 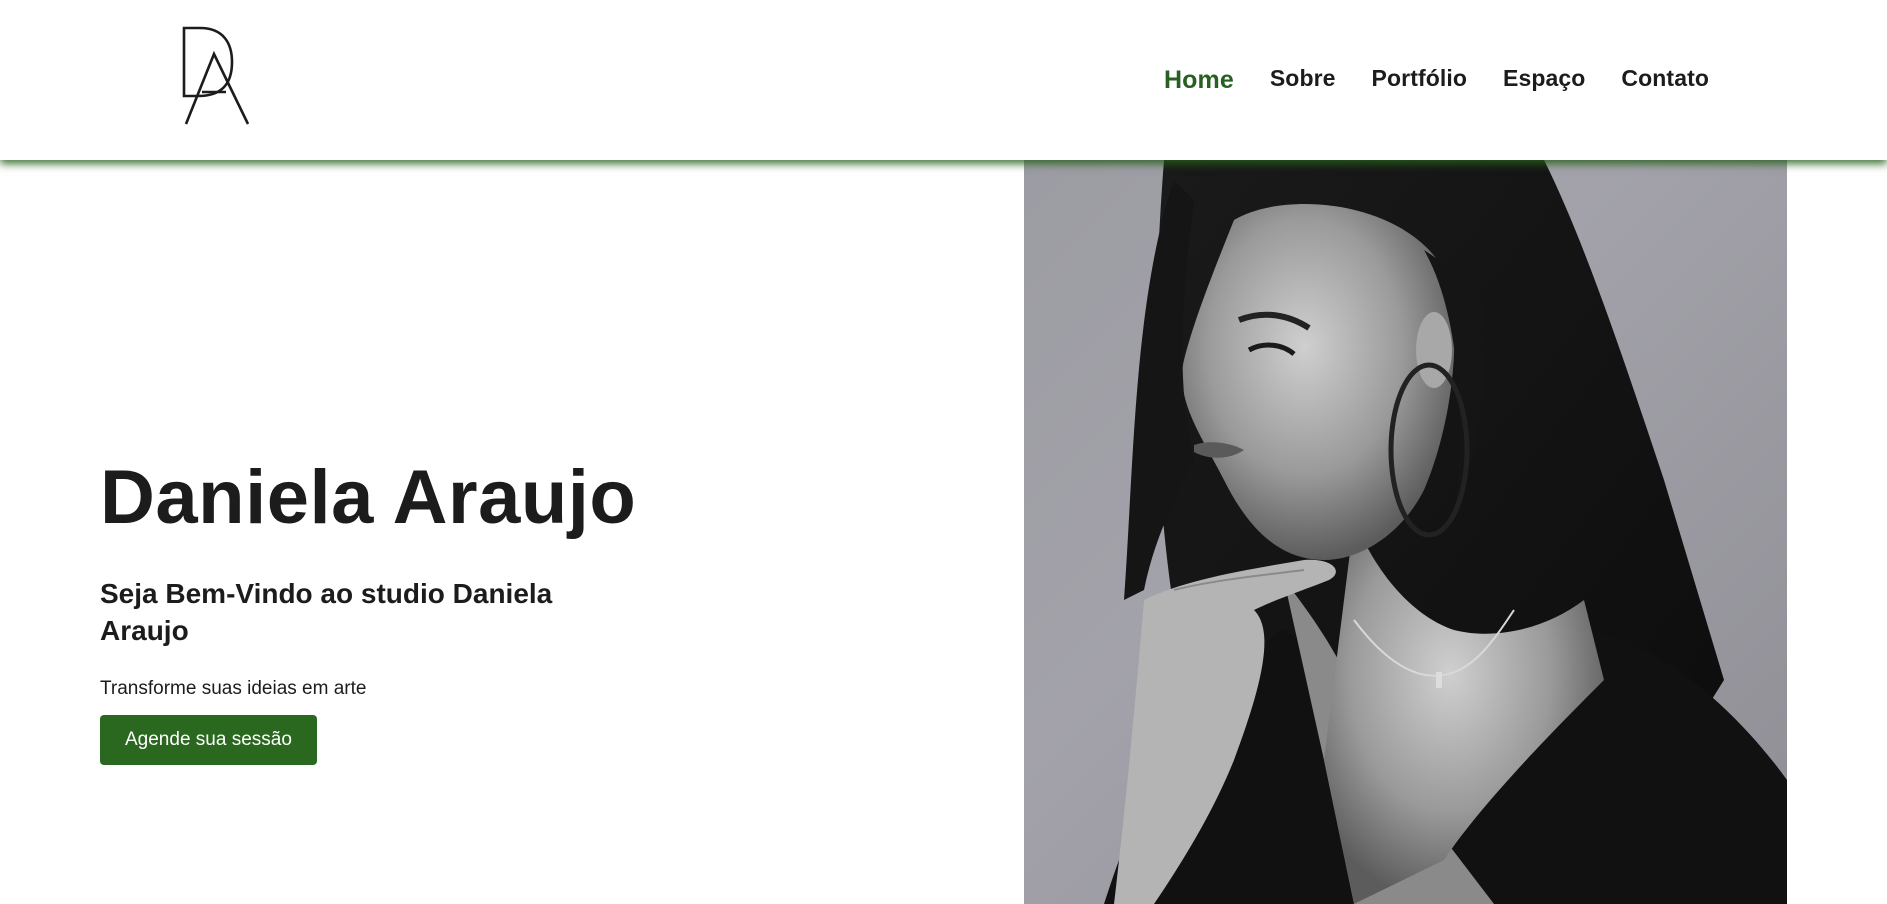 I want to click on nav-sobre: Sobre, so click(x=1303, y=78).